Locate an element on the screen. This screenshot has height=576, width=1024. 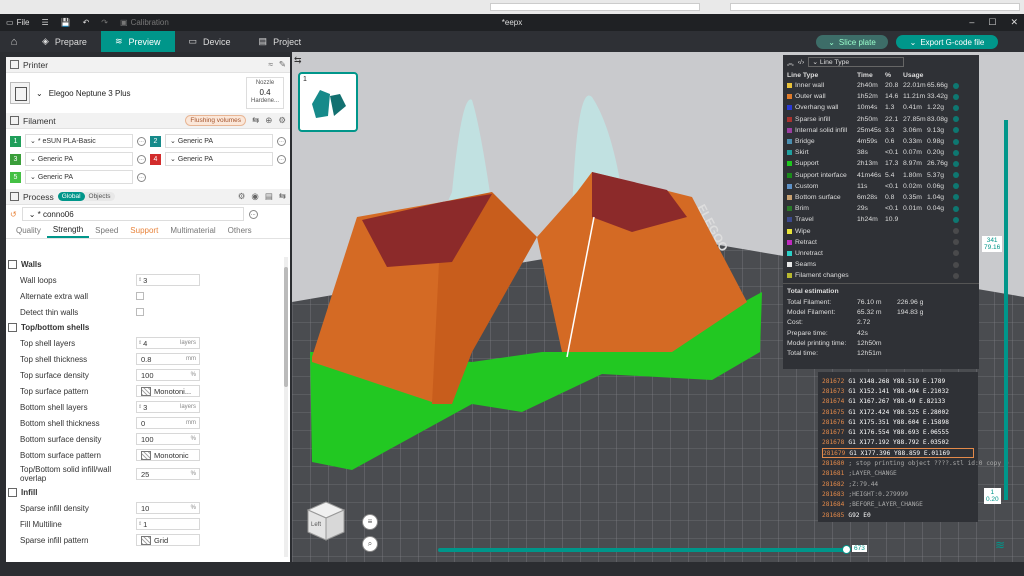
legend-row: Sparse infill 2h50m 22.1 27.85m 83.08g is located at coordinates (881, 119).